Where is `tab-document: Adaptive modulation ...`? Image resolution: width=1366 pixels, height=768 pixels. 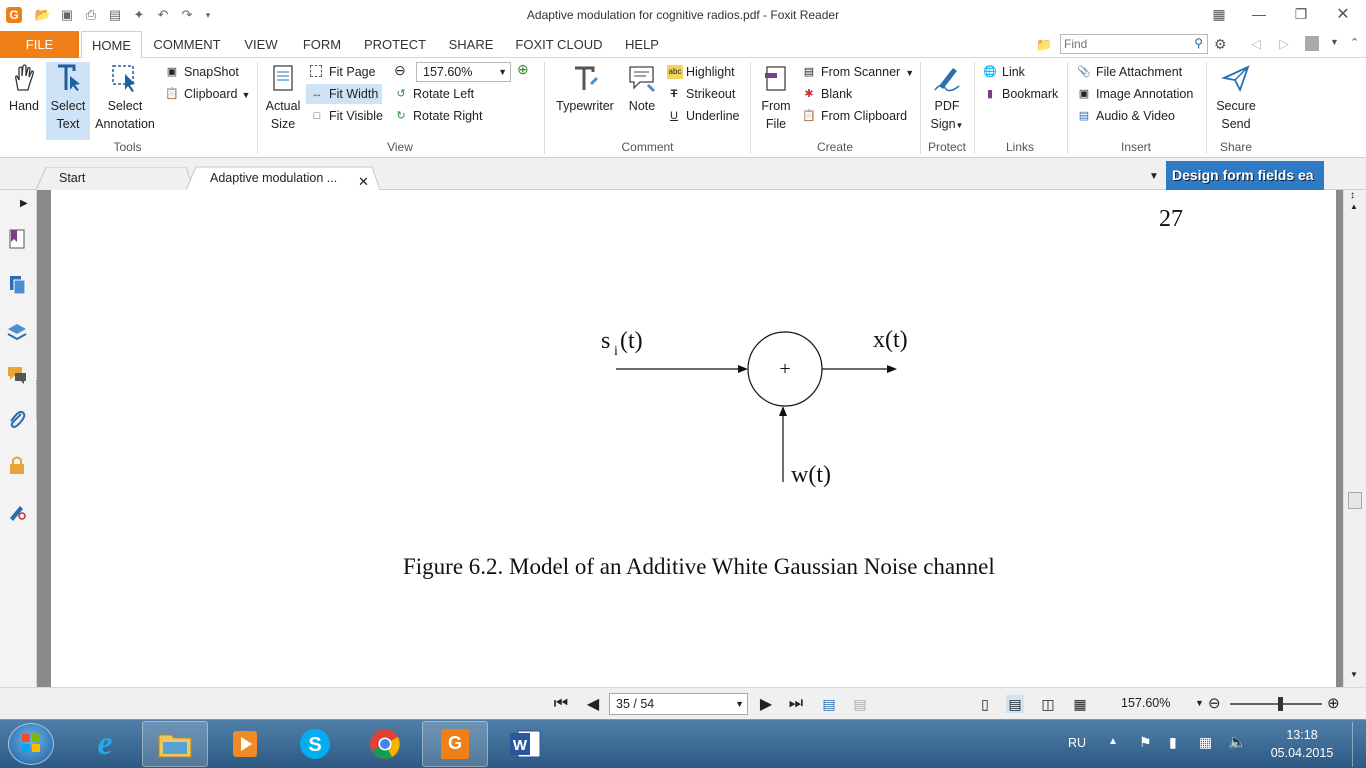
tab-document: Adaptive modulation ... is located at coordinates (272, 178).